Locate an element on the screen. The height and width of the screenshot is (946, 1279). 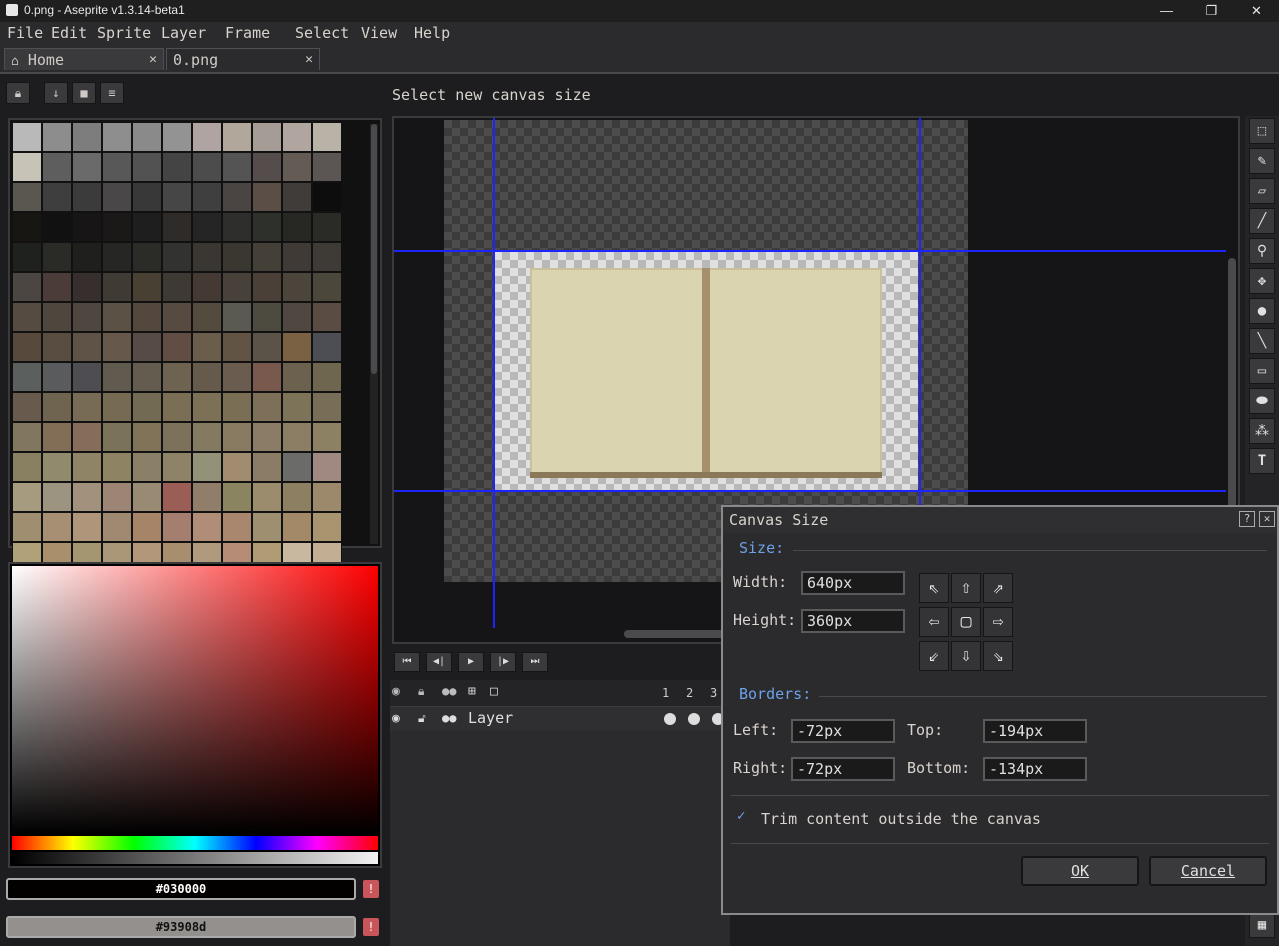
top-border-field: -194px is located at coordinates (1035, 731).